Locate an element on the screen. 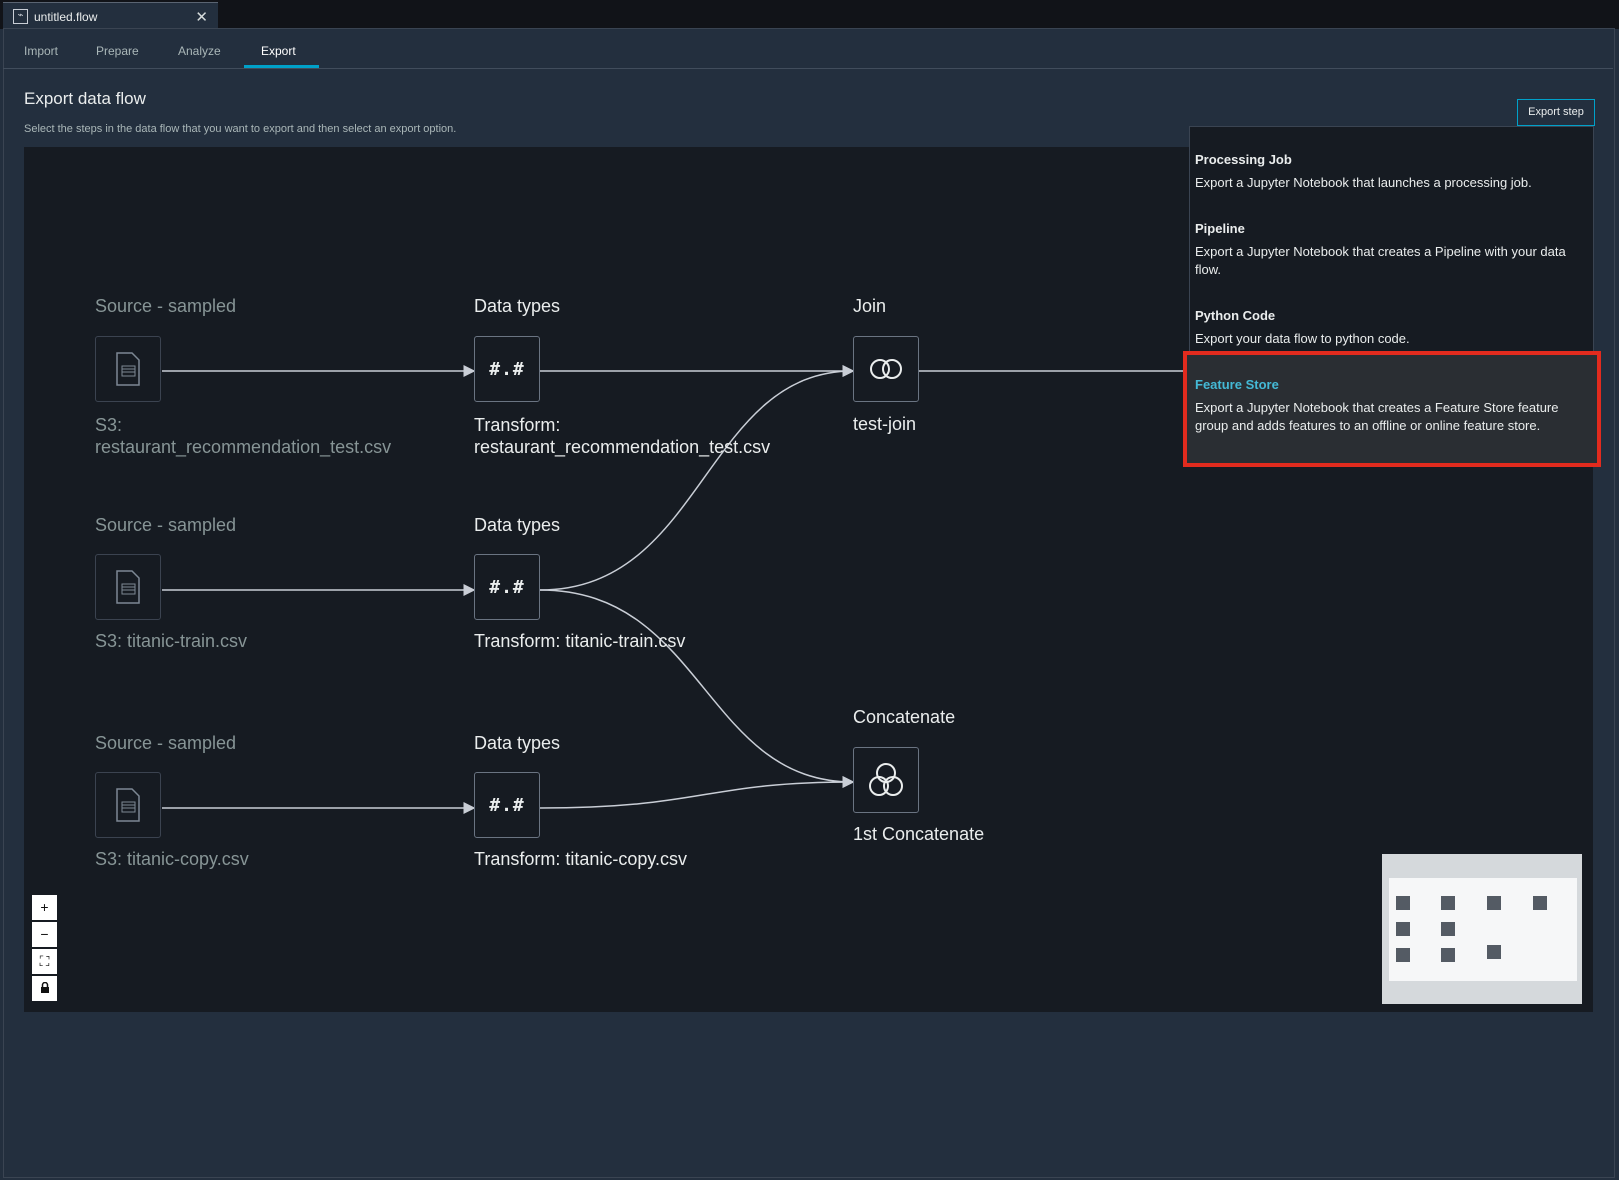  fit-view-button: ⛶ is located at coordinates (44, 961).